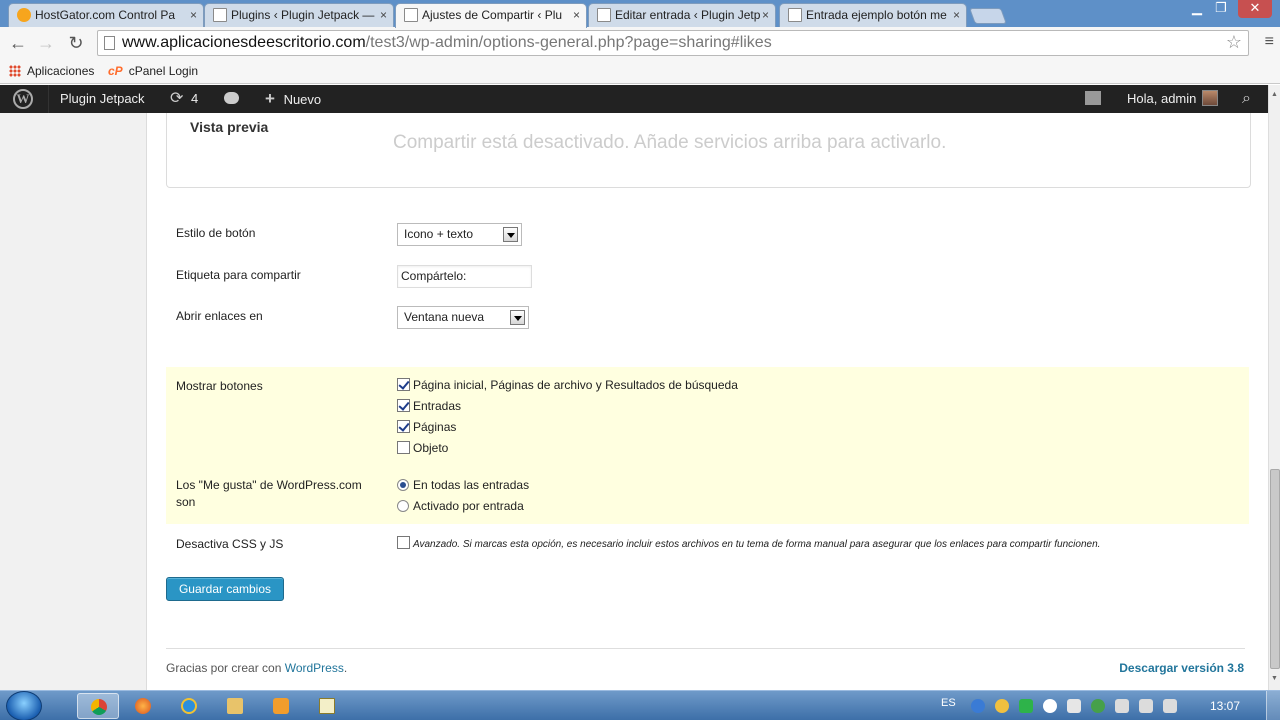 Image resolution: width=1280 pixels, height=720 pixels. What do you see at coordinates (459, 234) in the screenshot?
I see `button-style-select: Icono + texto` at bounding box center [459, 234].